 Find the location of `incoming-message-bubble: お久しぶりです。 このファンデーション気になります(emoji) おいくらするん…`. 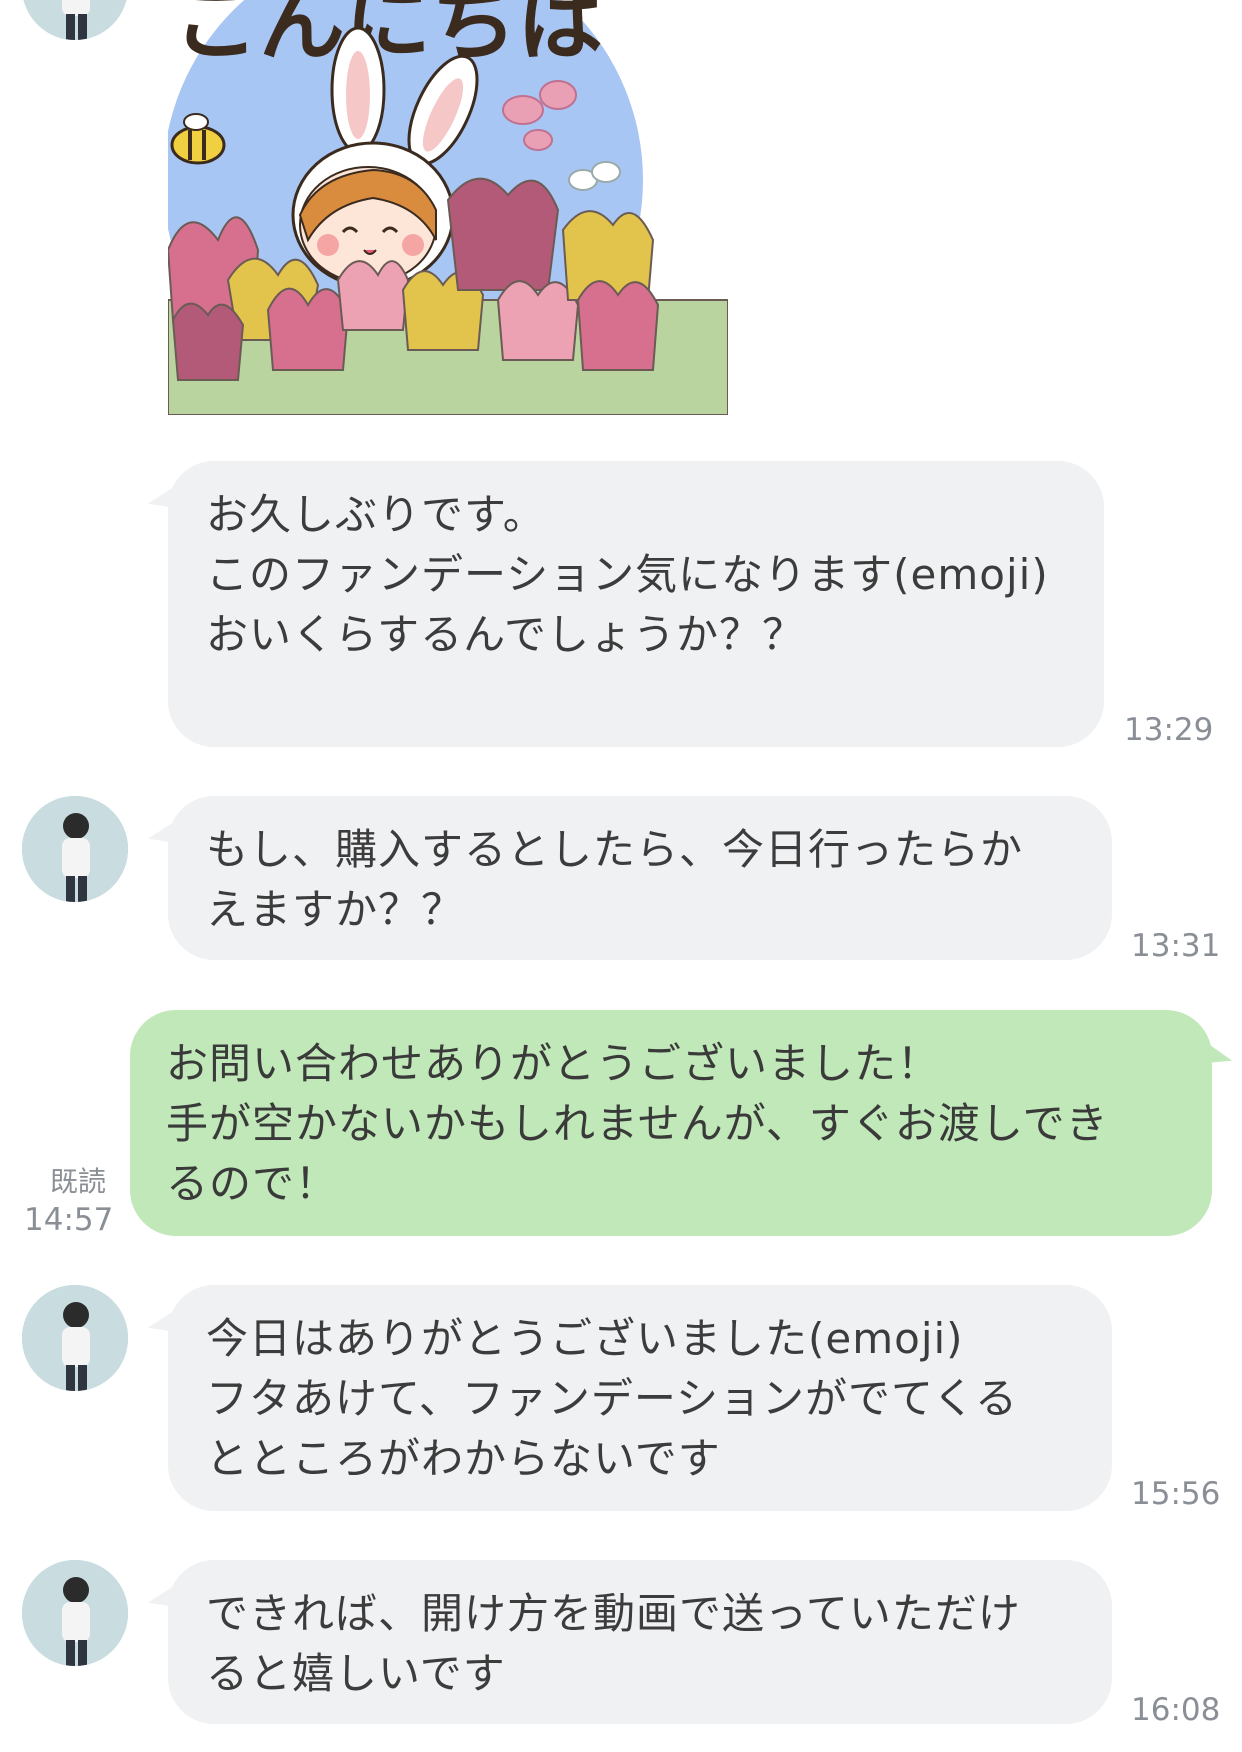

incoming-message-bubble: お久しぶりです。 このファンデーション気になります(emoji) おいくらするん… is located at coordinates (636, 604).